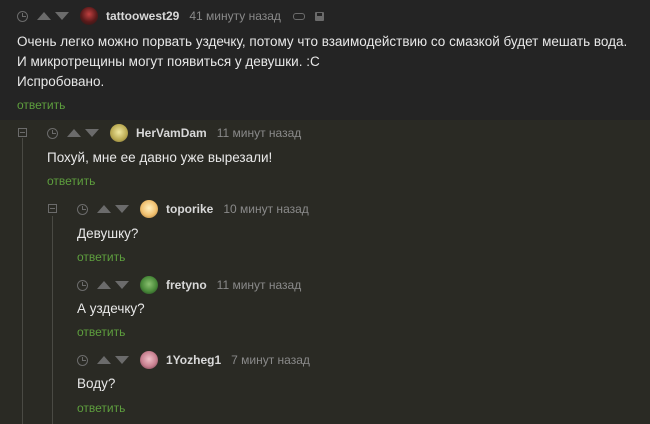  What do you see at coordinates (319, 16) in the screenshot?
I see `save-icon` at bounding box center [319, 16].